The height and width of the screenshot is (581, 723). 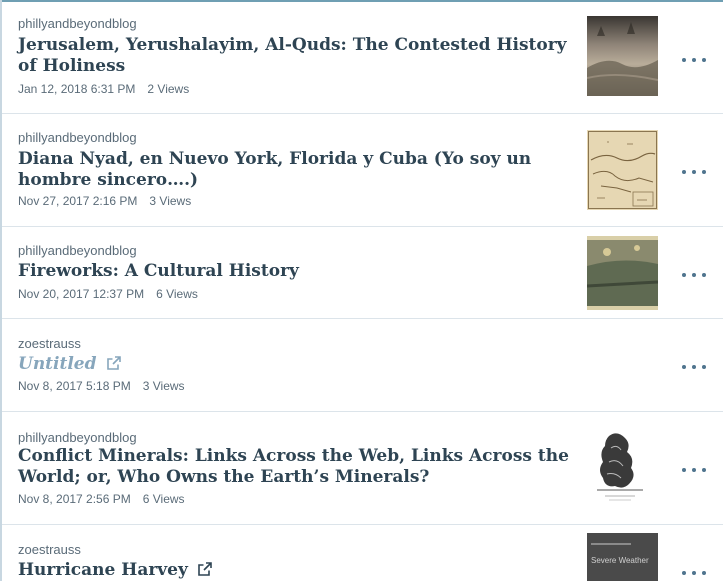 What do you see at coordinates (168, 89) in the screenshot?
I see `post-views: 2 Views` at bounding box center [168, 89].